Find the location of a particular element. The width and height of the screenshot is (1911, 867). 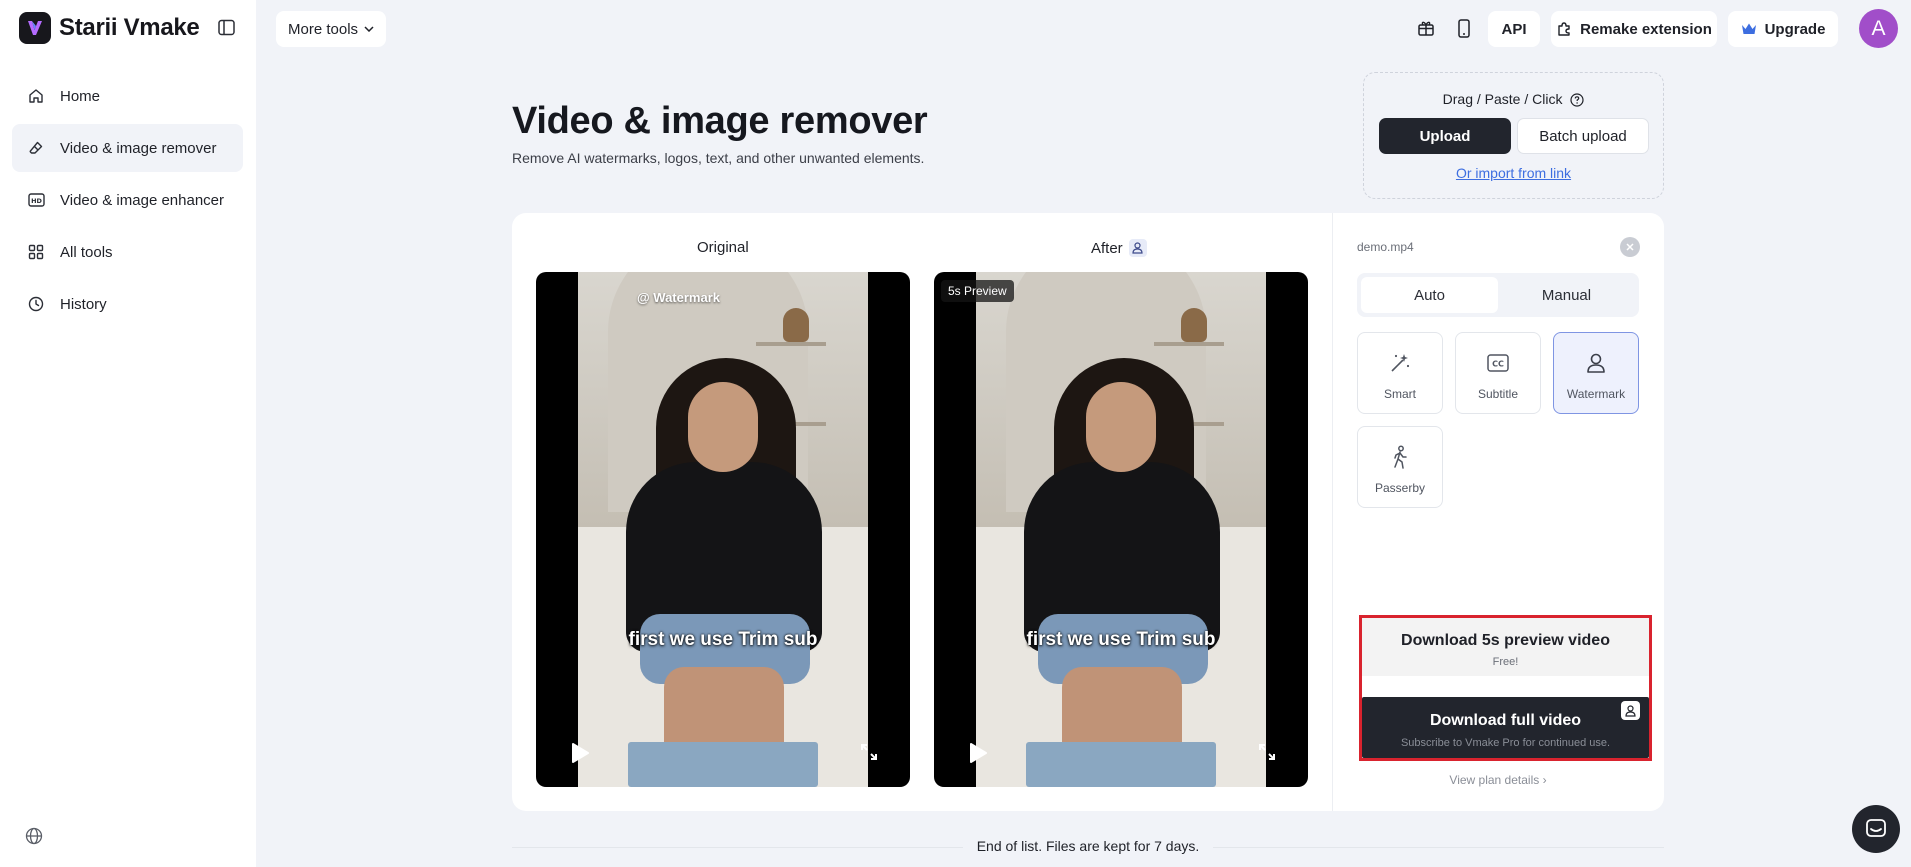

download-full-title: Download full video is located at coordinates (1505, 720).